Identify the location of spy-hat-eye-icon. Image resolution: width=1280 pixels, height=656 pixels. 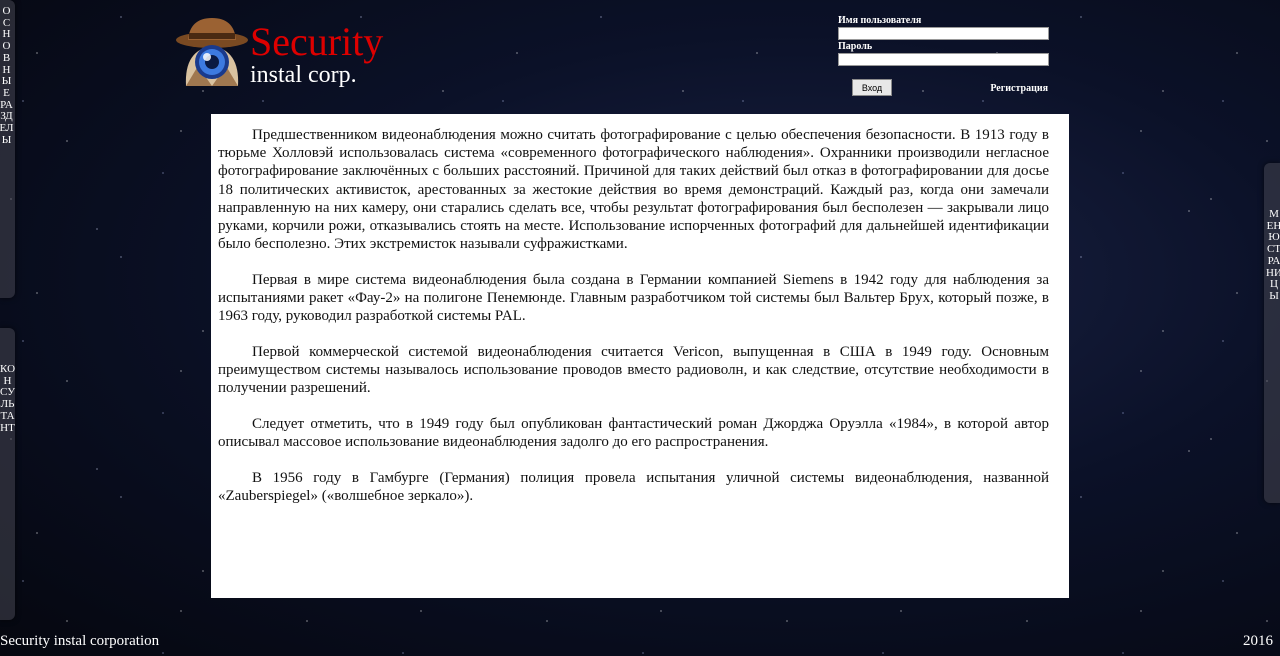
(212, 52).